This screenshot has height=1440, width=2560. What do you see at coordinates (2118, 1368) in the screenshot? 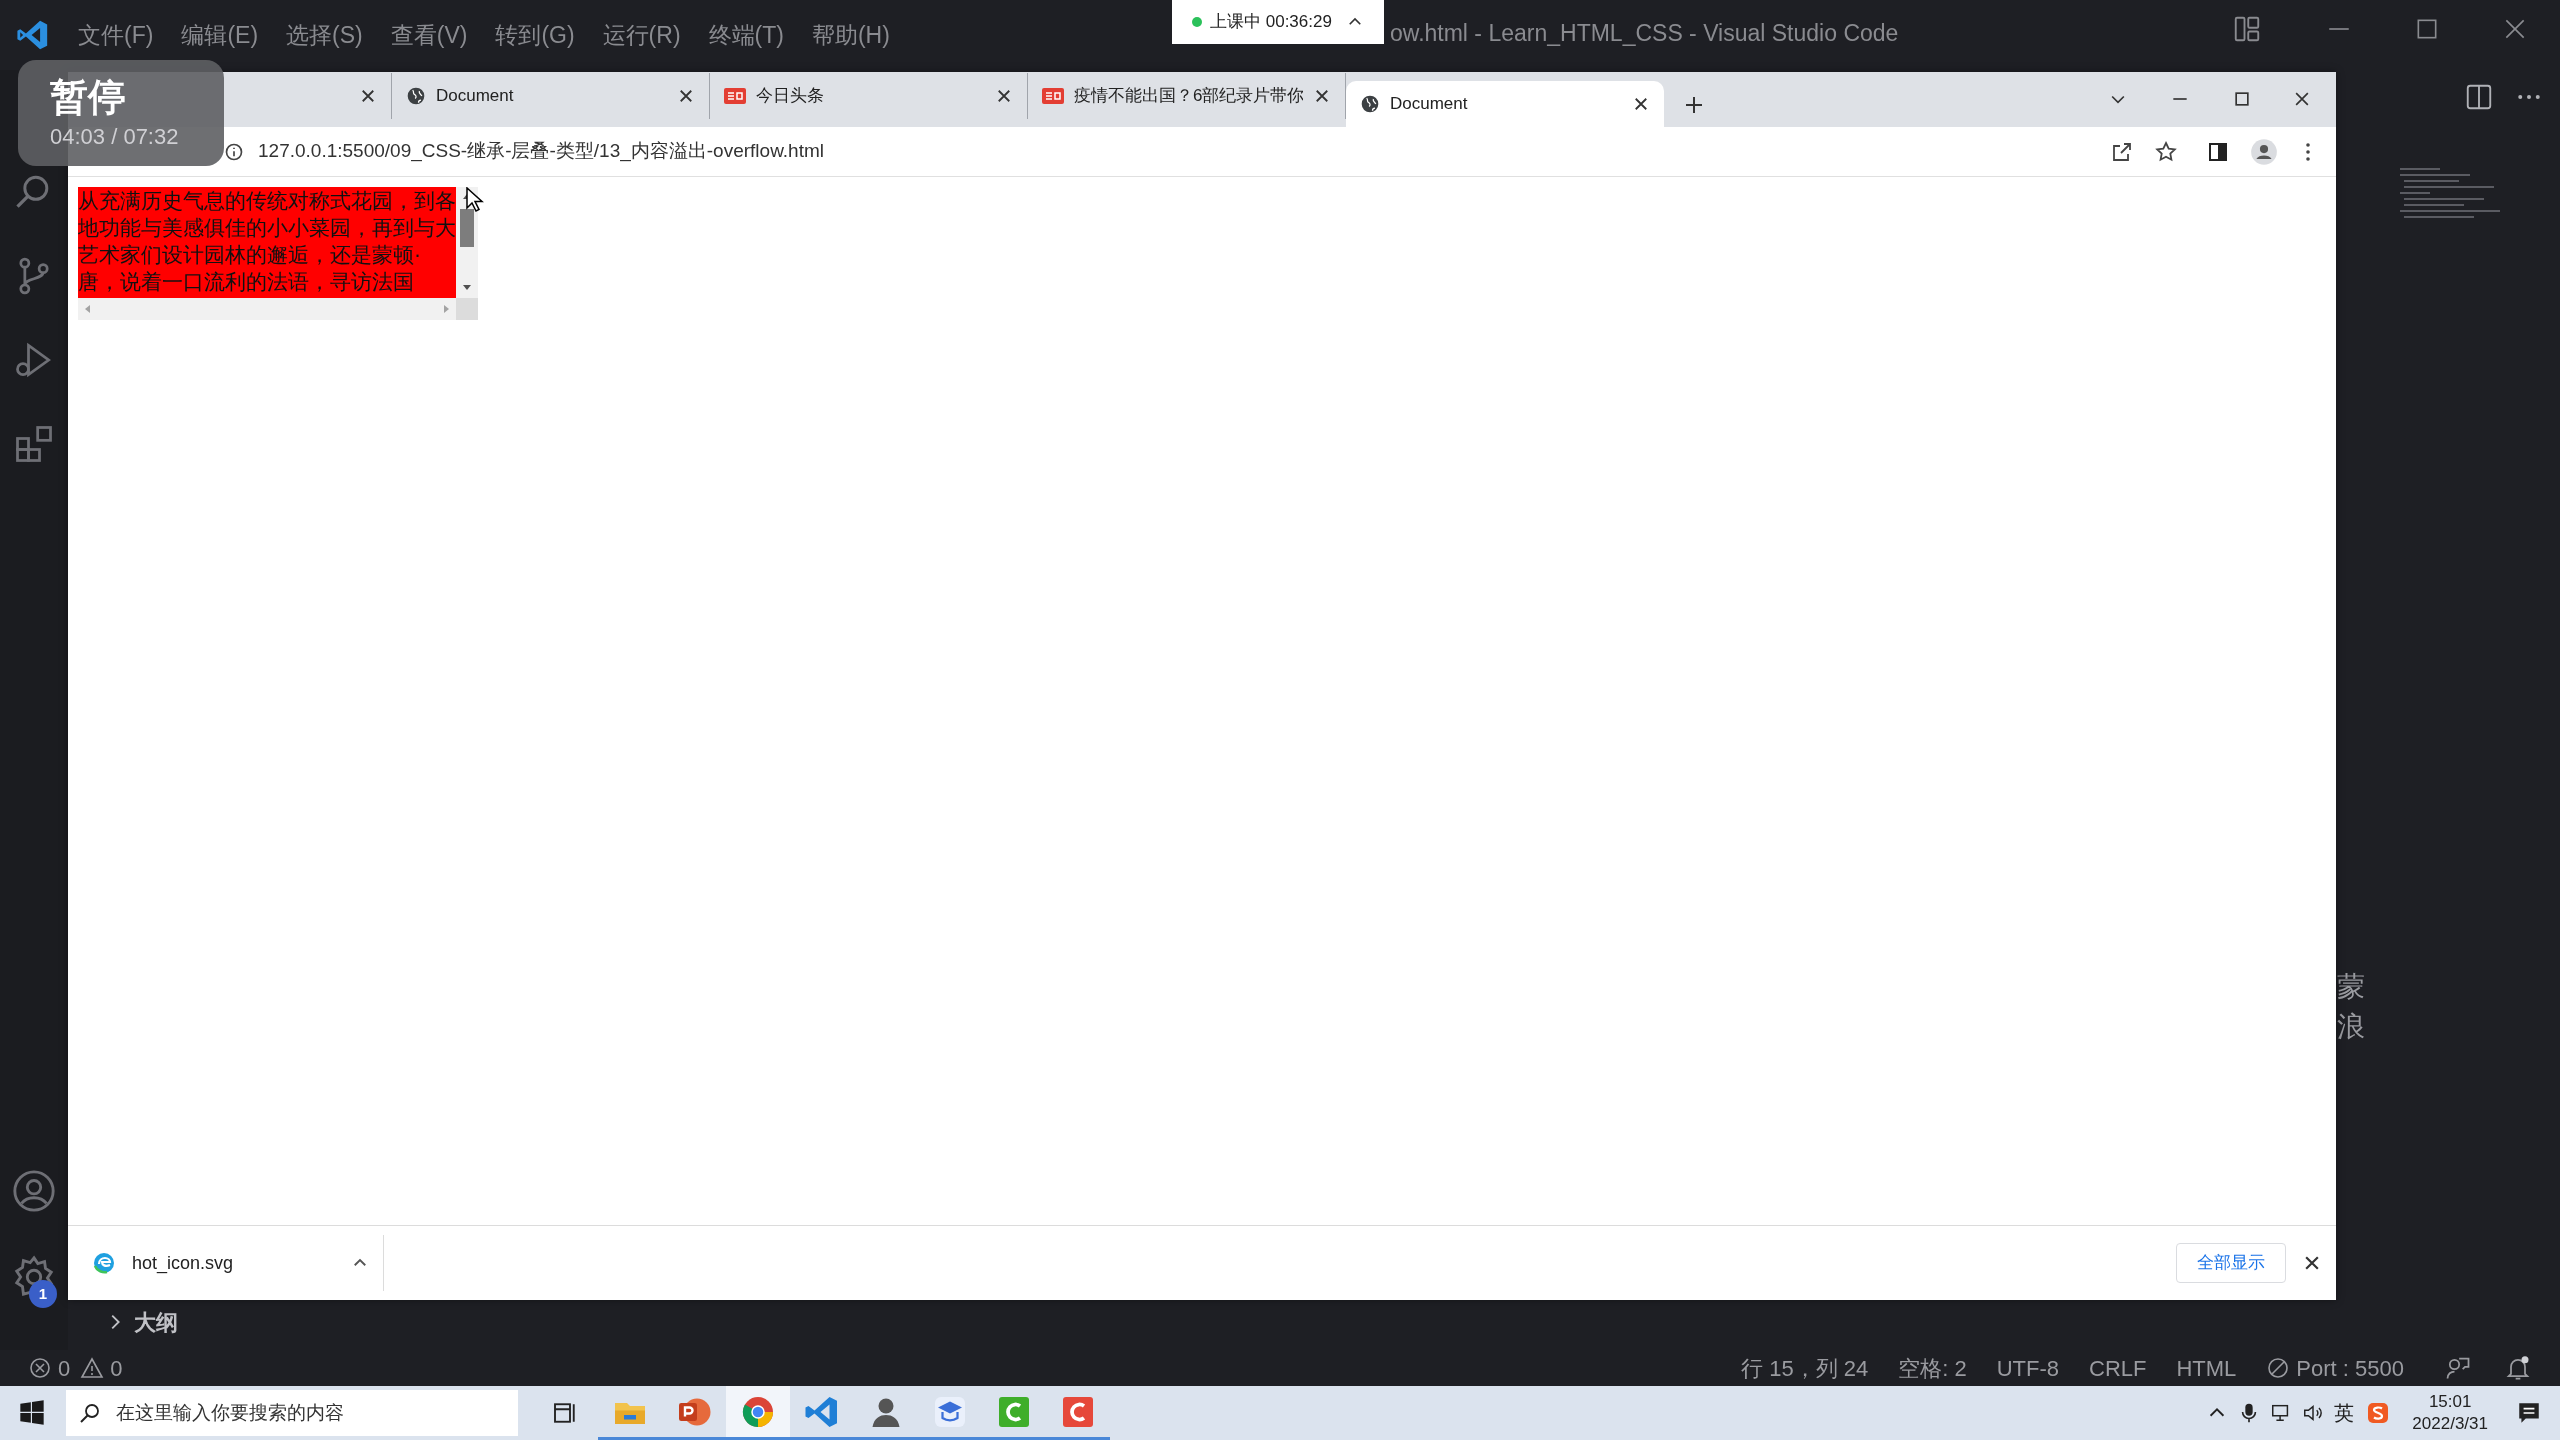
I see `status-item: CRLF` at bounding box center [2118, 1368].